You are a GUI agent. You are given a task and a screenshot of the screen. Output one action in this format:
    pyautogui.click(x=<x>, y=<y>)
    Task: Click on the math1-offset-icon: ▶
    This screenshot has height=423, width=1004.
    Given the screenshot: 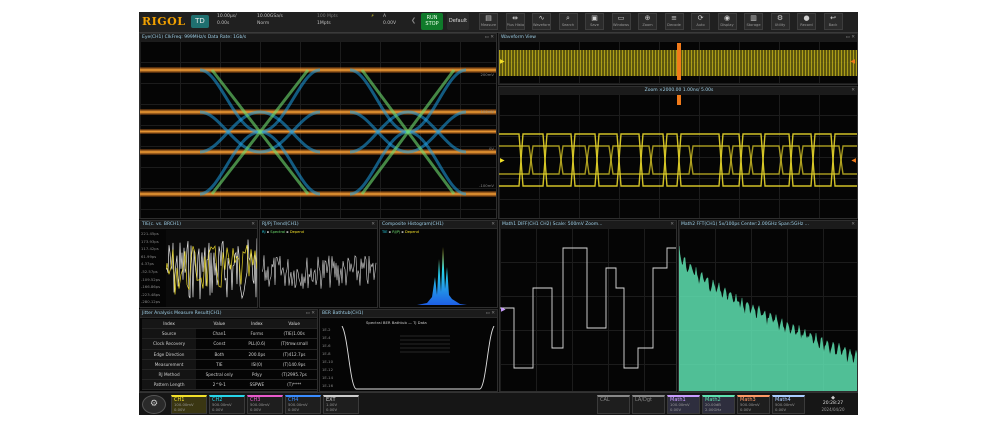 What is the action you would take?
    pyautogui.click(x=503, y=309)
    